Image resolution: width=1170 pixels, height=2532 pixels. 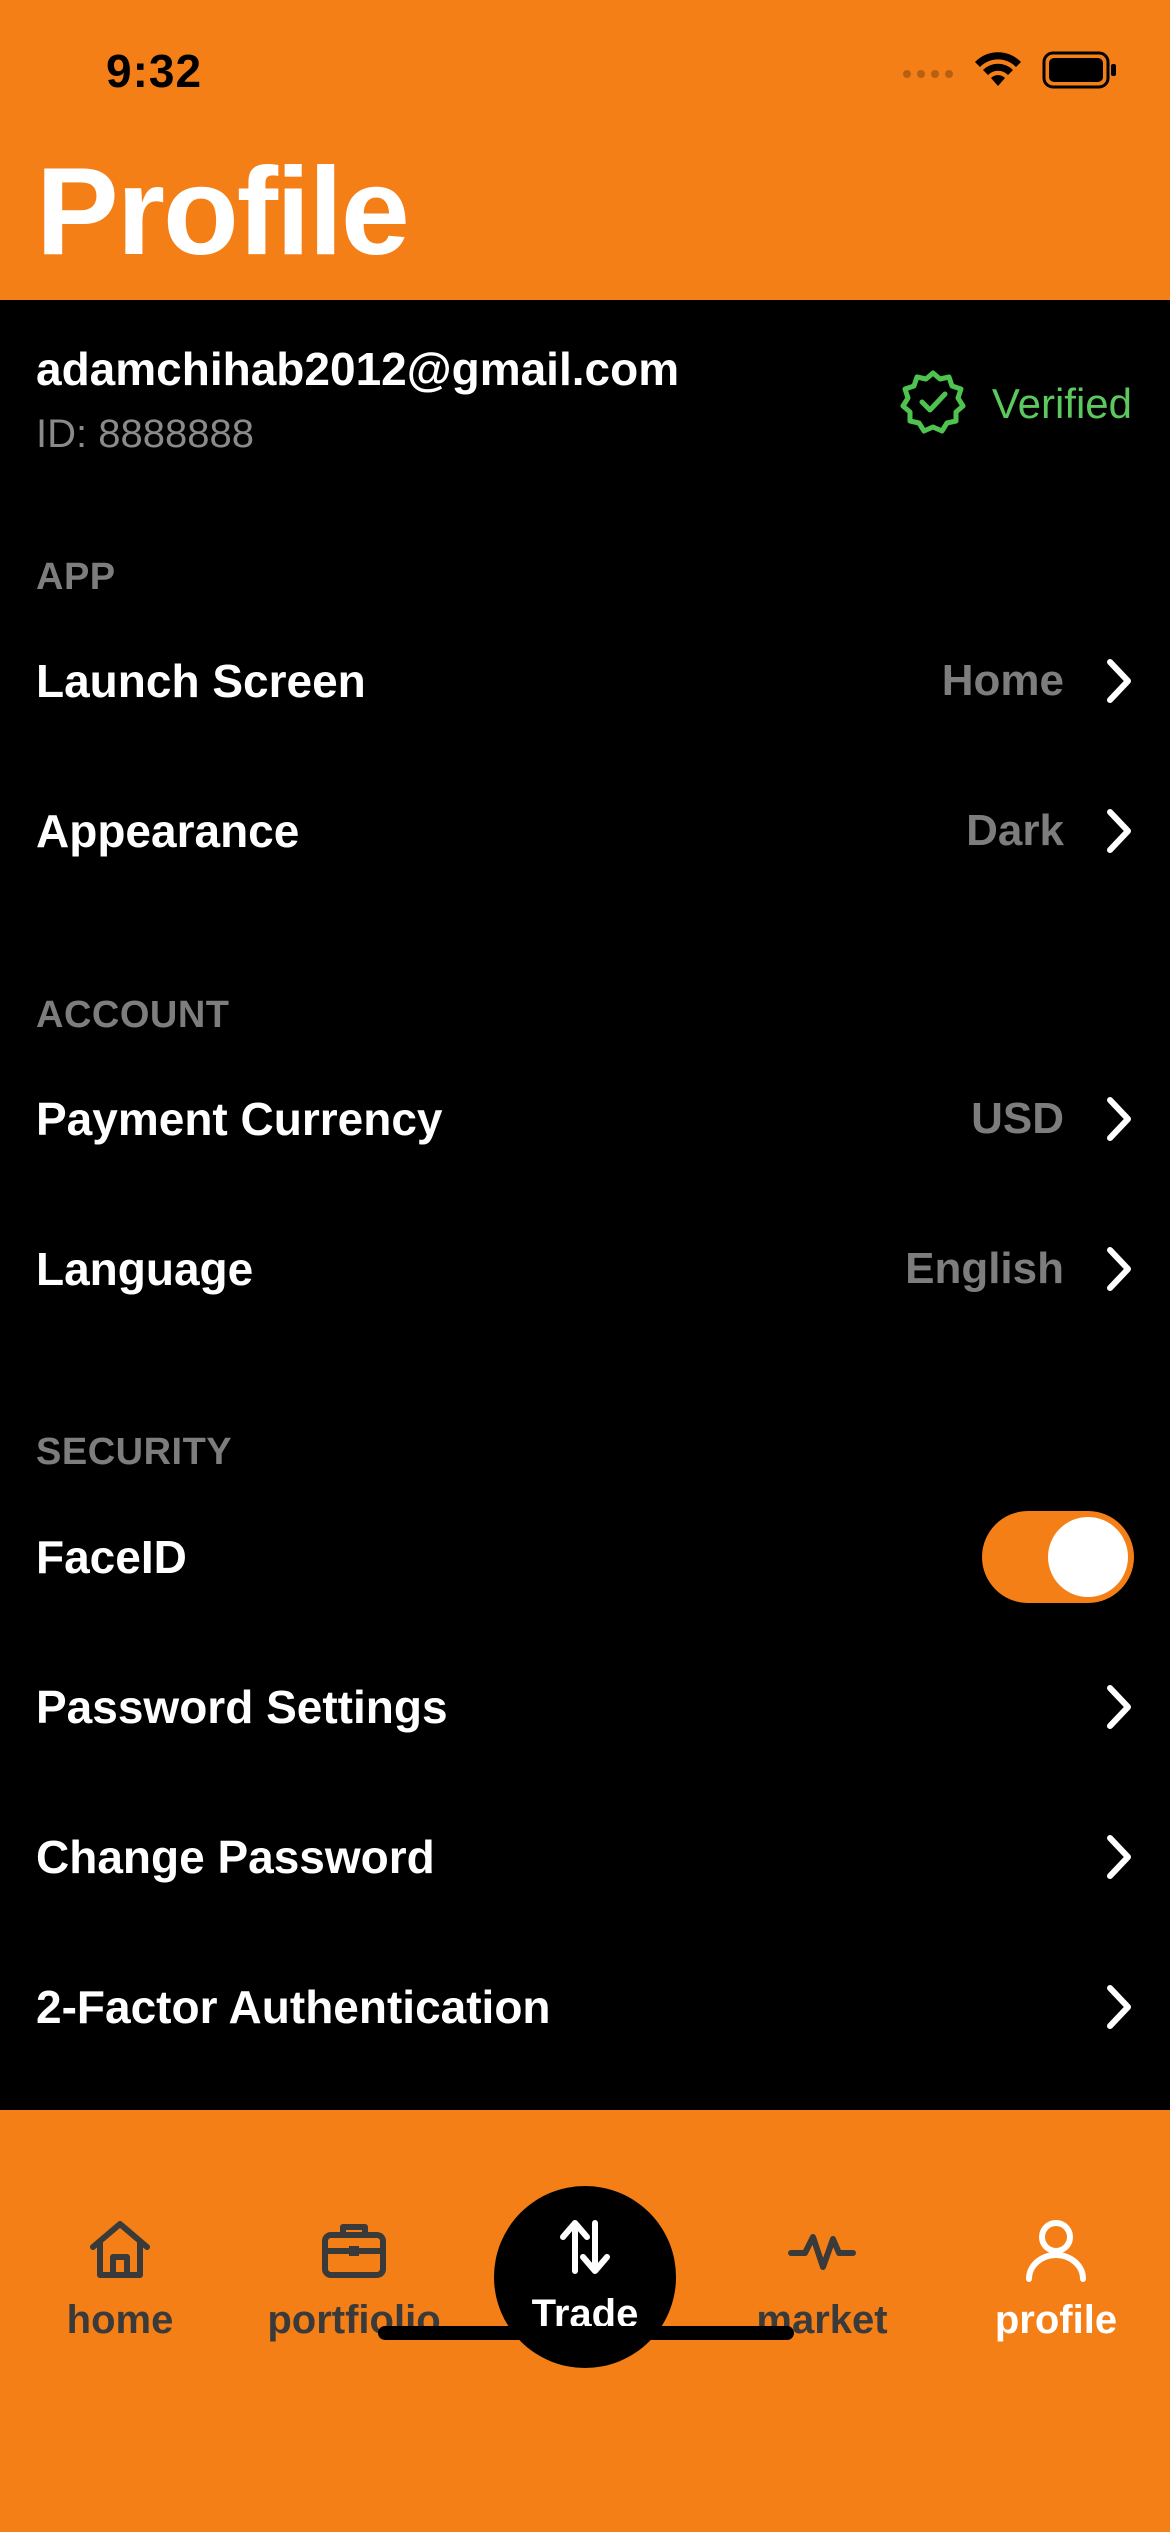 What do you see at coordinates (585, 681) in the screenshot?
I see `launch-screen-row: Launch Screen Home` at bounding box center [585, 681].